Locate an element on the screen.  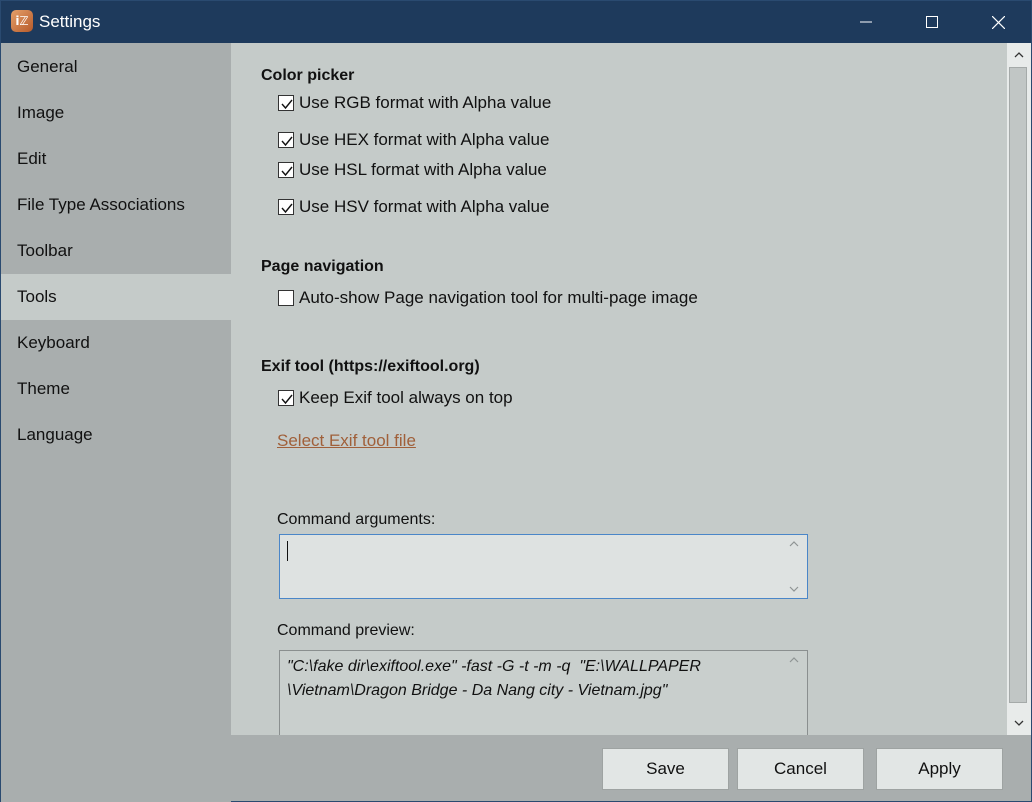
minimize-button is located at coordinates (866, 22).